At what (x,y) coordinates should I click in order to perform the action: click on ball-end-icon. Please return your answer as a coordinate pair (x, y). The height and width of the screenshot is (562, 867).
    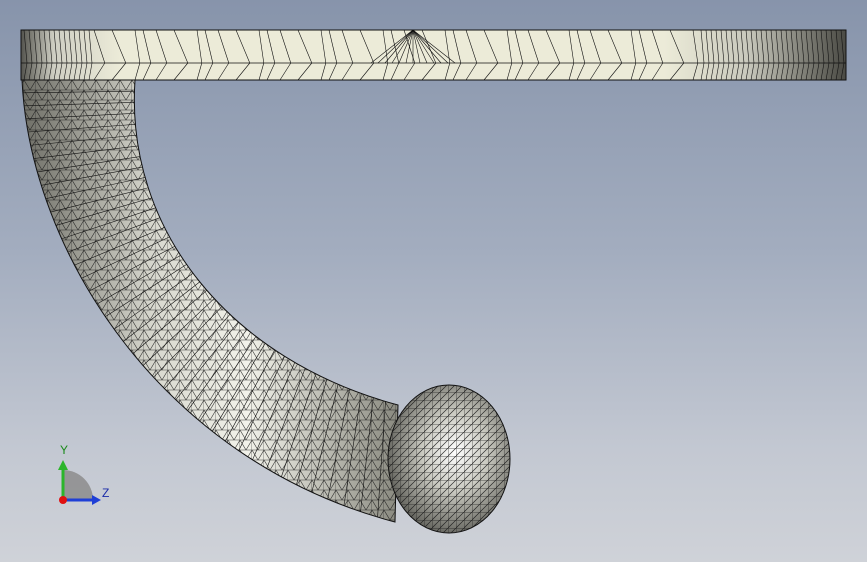
    Looking at the image, I should click on (450, 460).